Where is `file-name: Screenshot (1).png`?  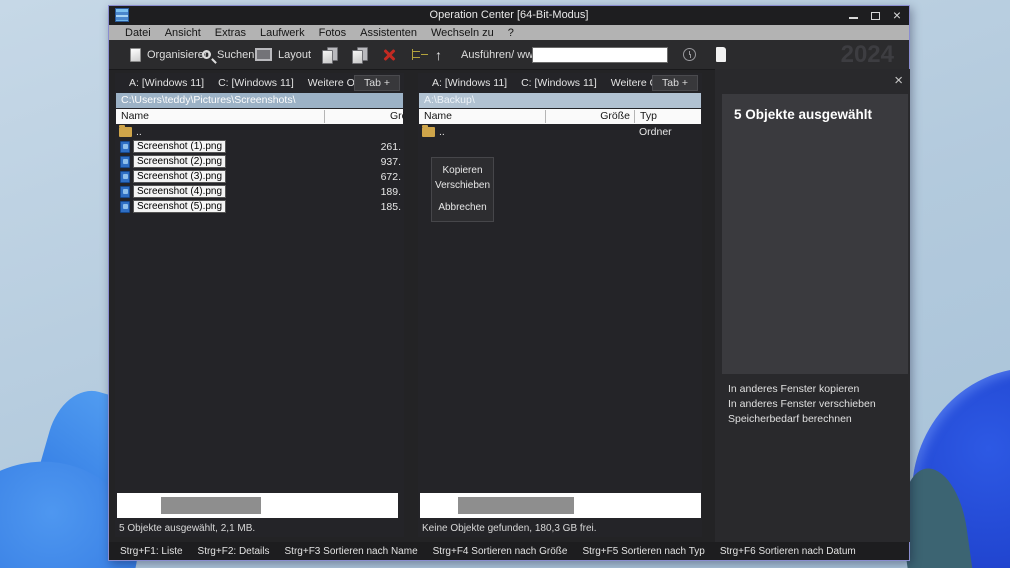
file-name: Screenshot (1).png is located at coordinates (180, 146).